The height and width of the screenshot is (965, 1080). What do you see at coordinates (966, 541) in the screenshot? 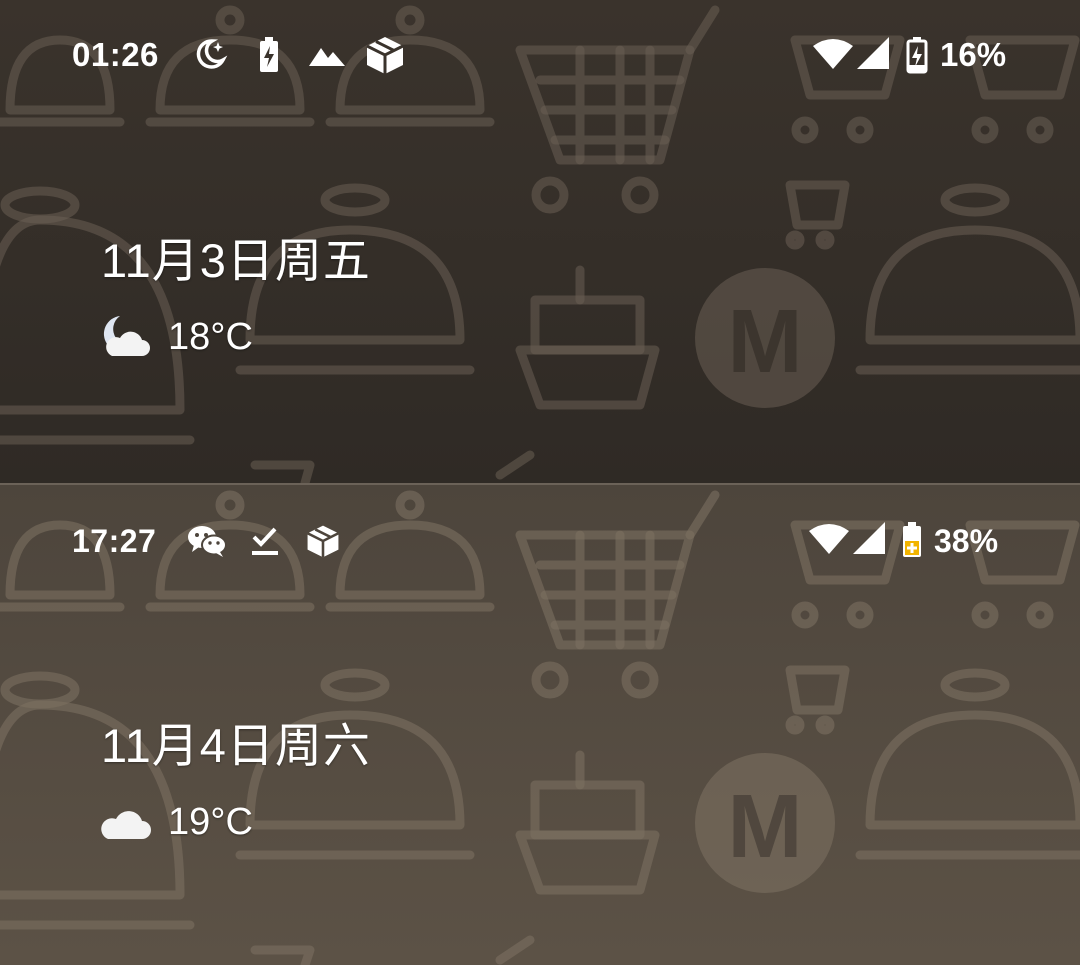
I see `battery-percent: 38%` at bounding box center [966, 541].